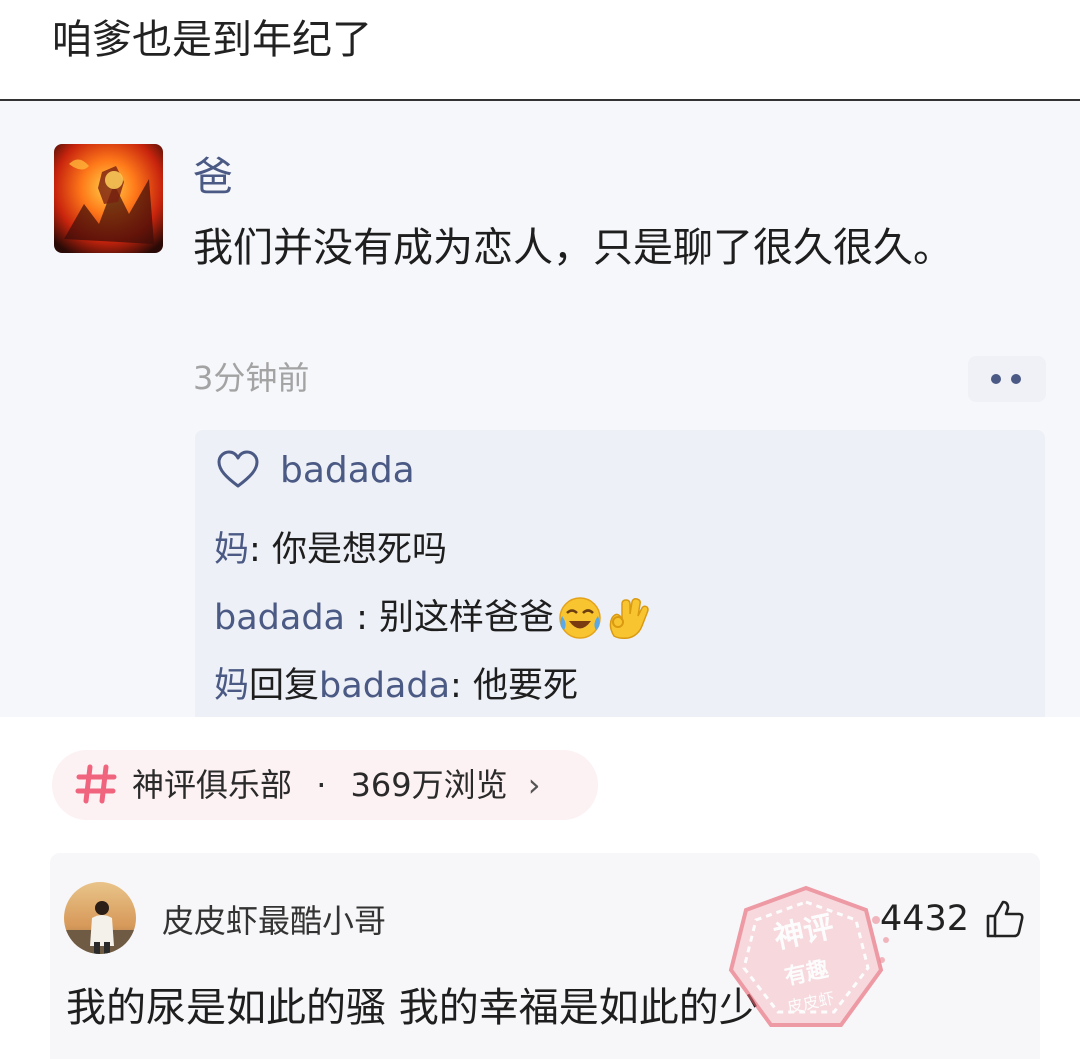  I want to click on likes-row: badada, so click(315, 470).